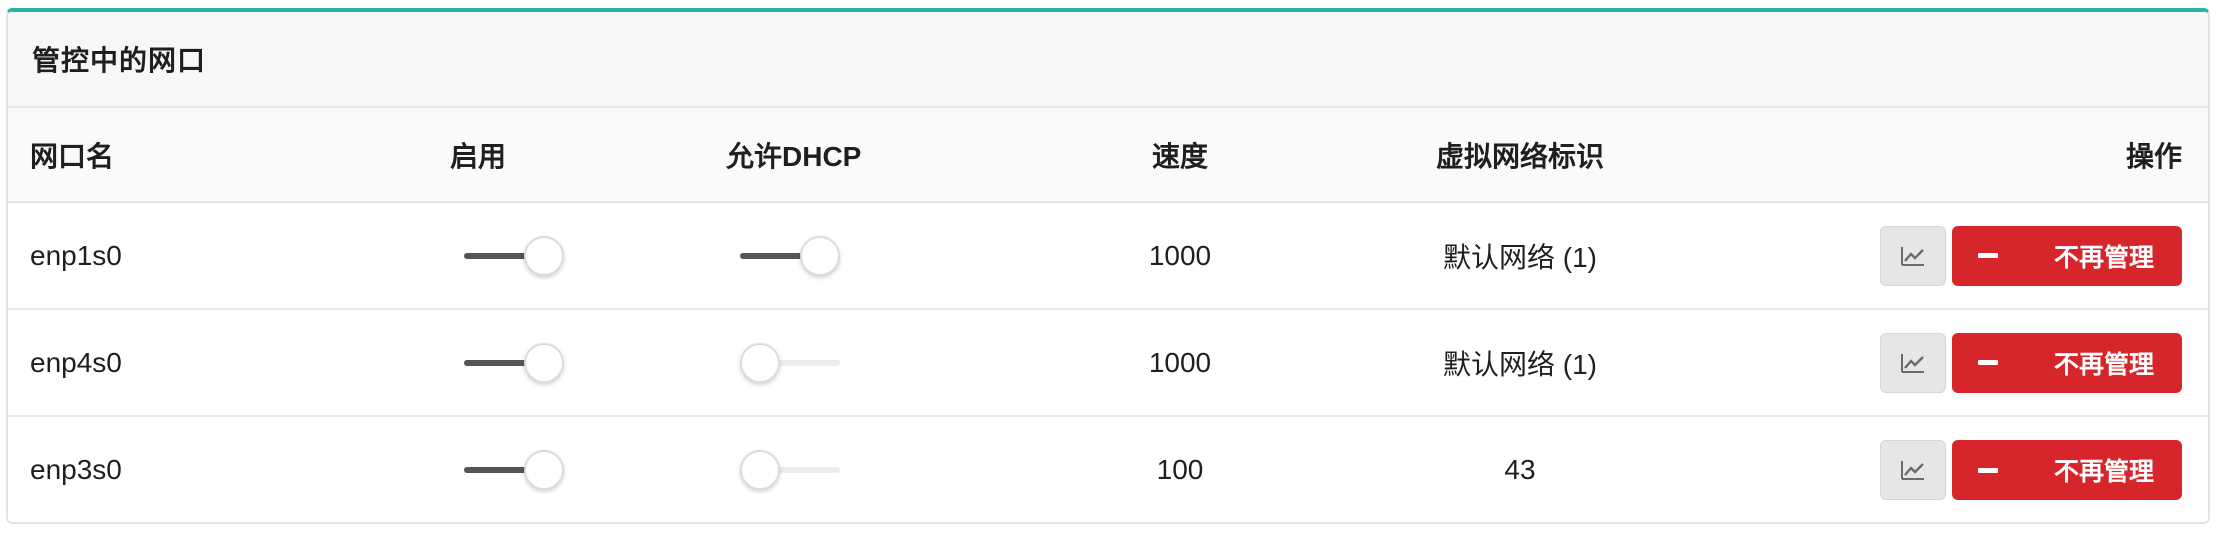 The image size is (2216, 536). Describe the element at coordinates (76, 255) in the screenshot. I see `interface-name: enp1s0` at that location.